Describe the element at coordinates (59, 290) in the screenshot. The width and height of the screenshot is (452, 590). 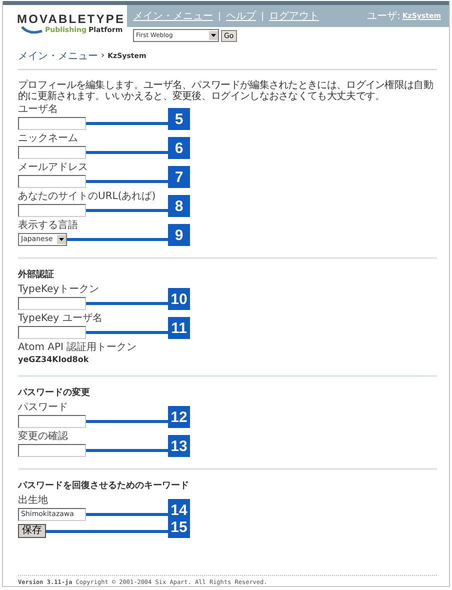
I see `field-label: TypeKeyトークン` at that location.